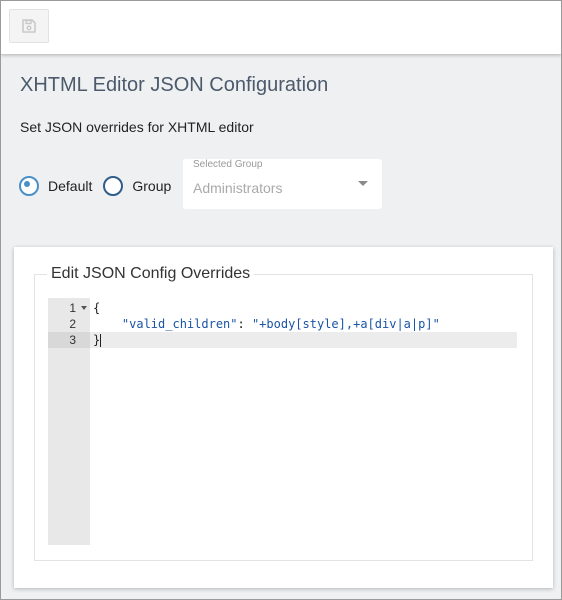 The width and height of the screenshot is (562, 600). What do you see at coordinates (97, 308) in the screenshot?
I see `code-text: {` at bounding box center [97, 308].